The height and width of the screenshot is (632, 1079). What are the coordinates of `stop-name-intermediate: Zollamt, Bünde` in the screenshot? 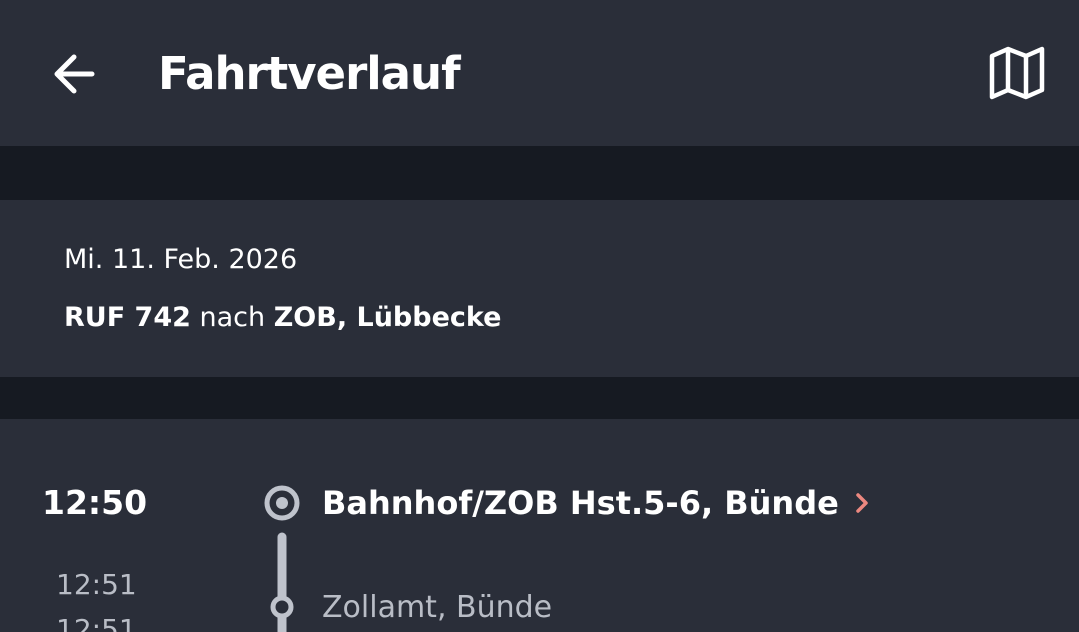 It's located at (437, 608).